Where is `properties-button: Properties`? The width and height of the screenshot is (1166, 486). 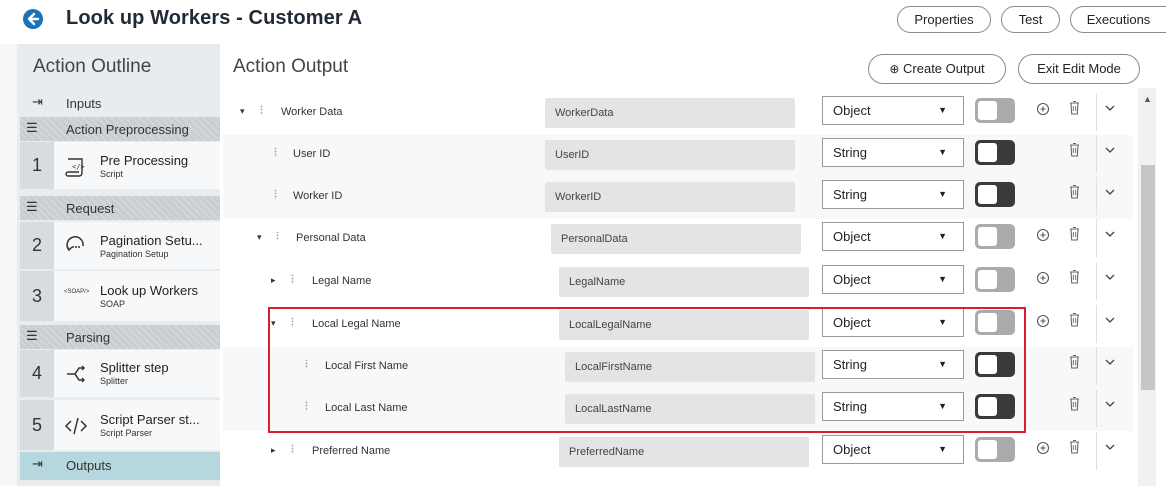
properties-button: Properties is located at coordinates (944, 19).